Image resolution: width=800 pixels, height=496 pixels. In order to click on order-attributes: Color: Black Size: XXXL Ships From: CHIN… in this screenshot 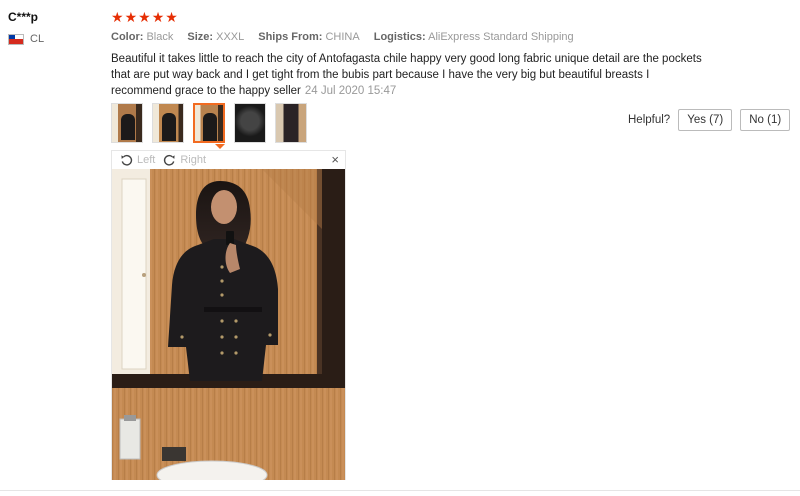, I will do `click(342, 37)`.